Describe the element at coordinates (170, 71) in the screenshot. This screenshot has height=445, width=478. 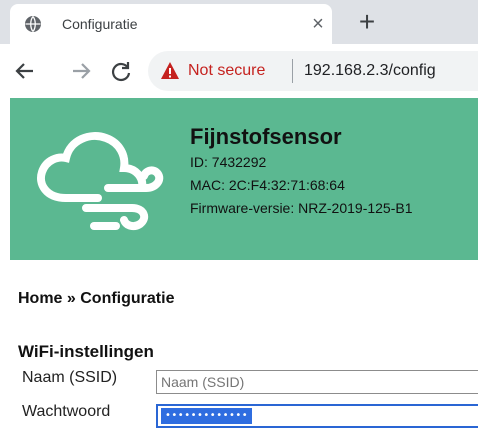
I see `warning-icon` at that location.